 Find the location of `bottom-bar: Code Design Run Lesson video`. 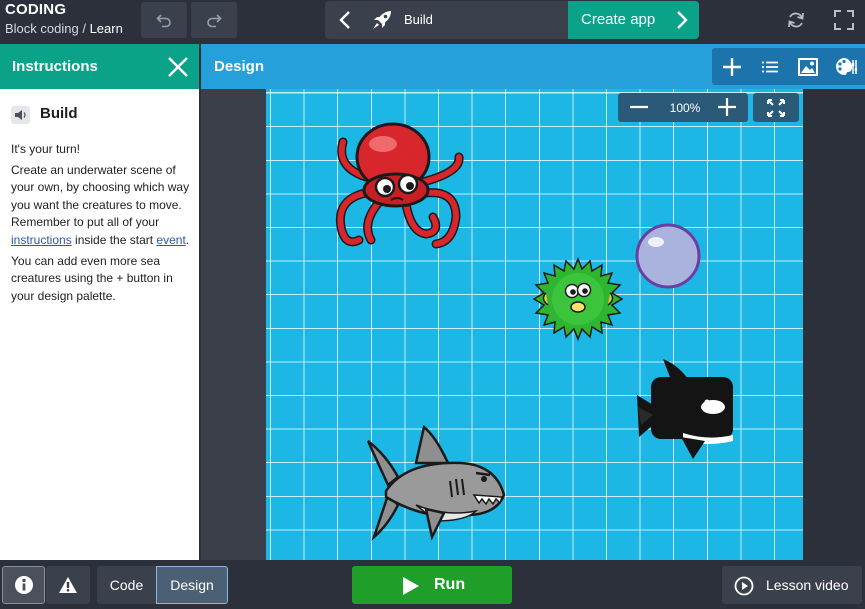

bottom-bar: Code Design Run Lesson video is located at coordinates (432, 584).